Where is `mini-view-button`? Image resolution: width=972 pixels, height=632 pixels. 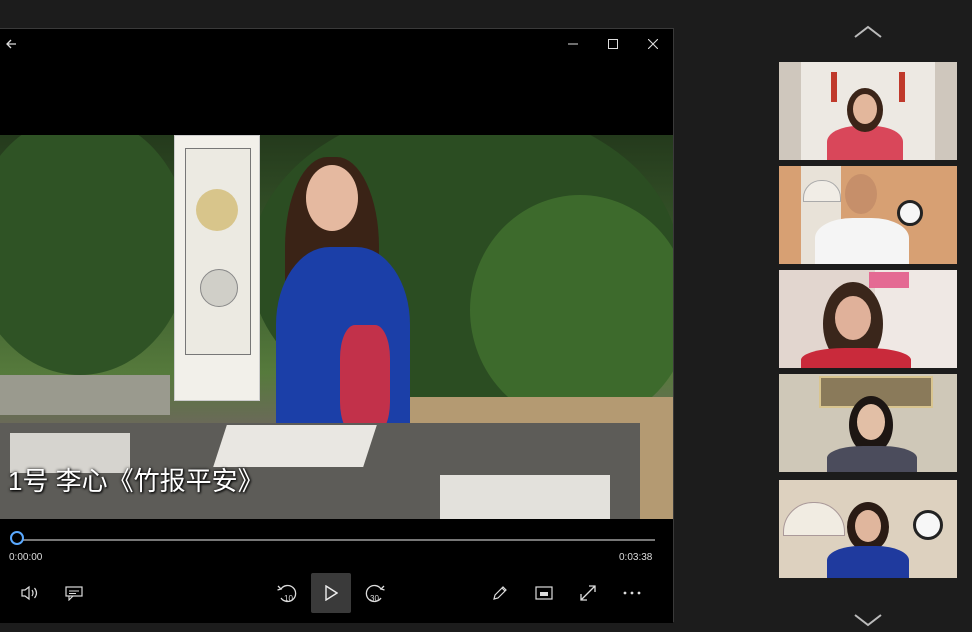
mini-view-button is located at coordinates (544, 593).